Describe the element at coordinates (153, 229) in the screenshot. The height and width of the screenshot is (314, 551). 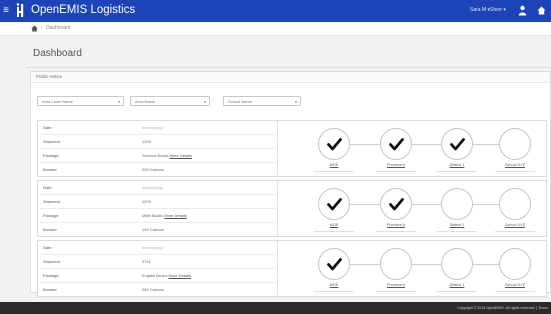
I see `booster-value: 150 Cartons` at that location.